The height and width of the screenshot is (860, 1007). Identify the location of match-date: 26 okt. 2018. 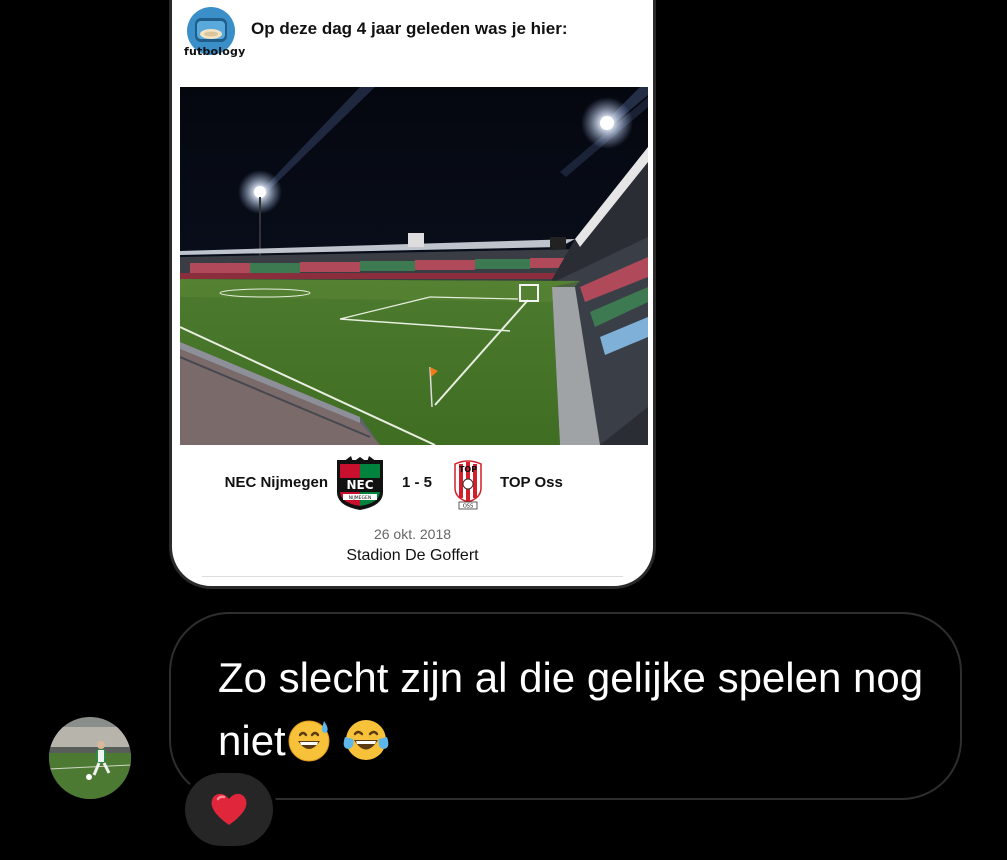
(412, 534).